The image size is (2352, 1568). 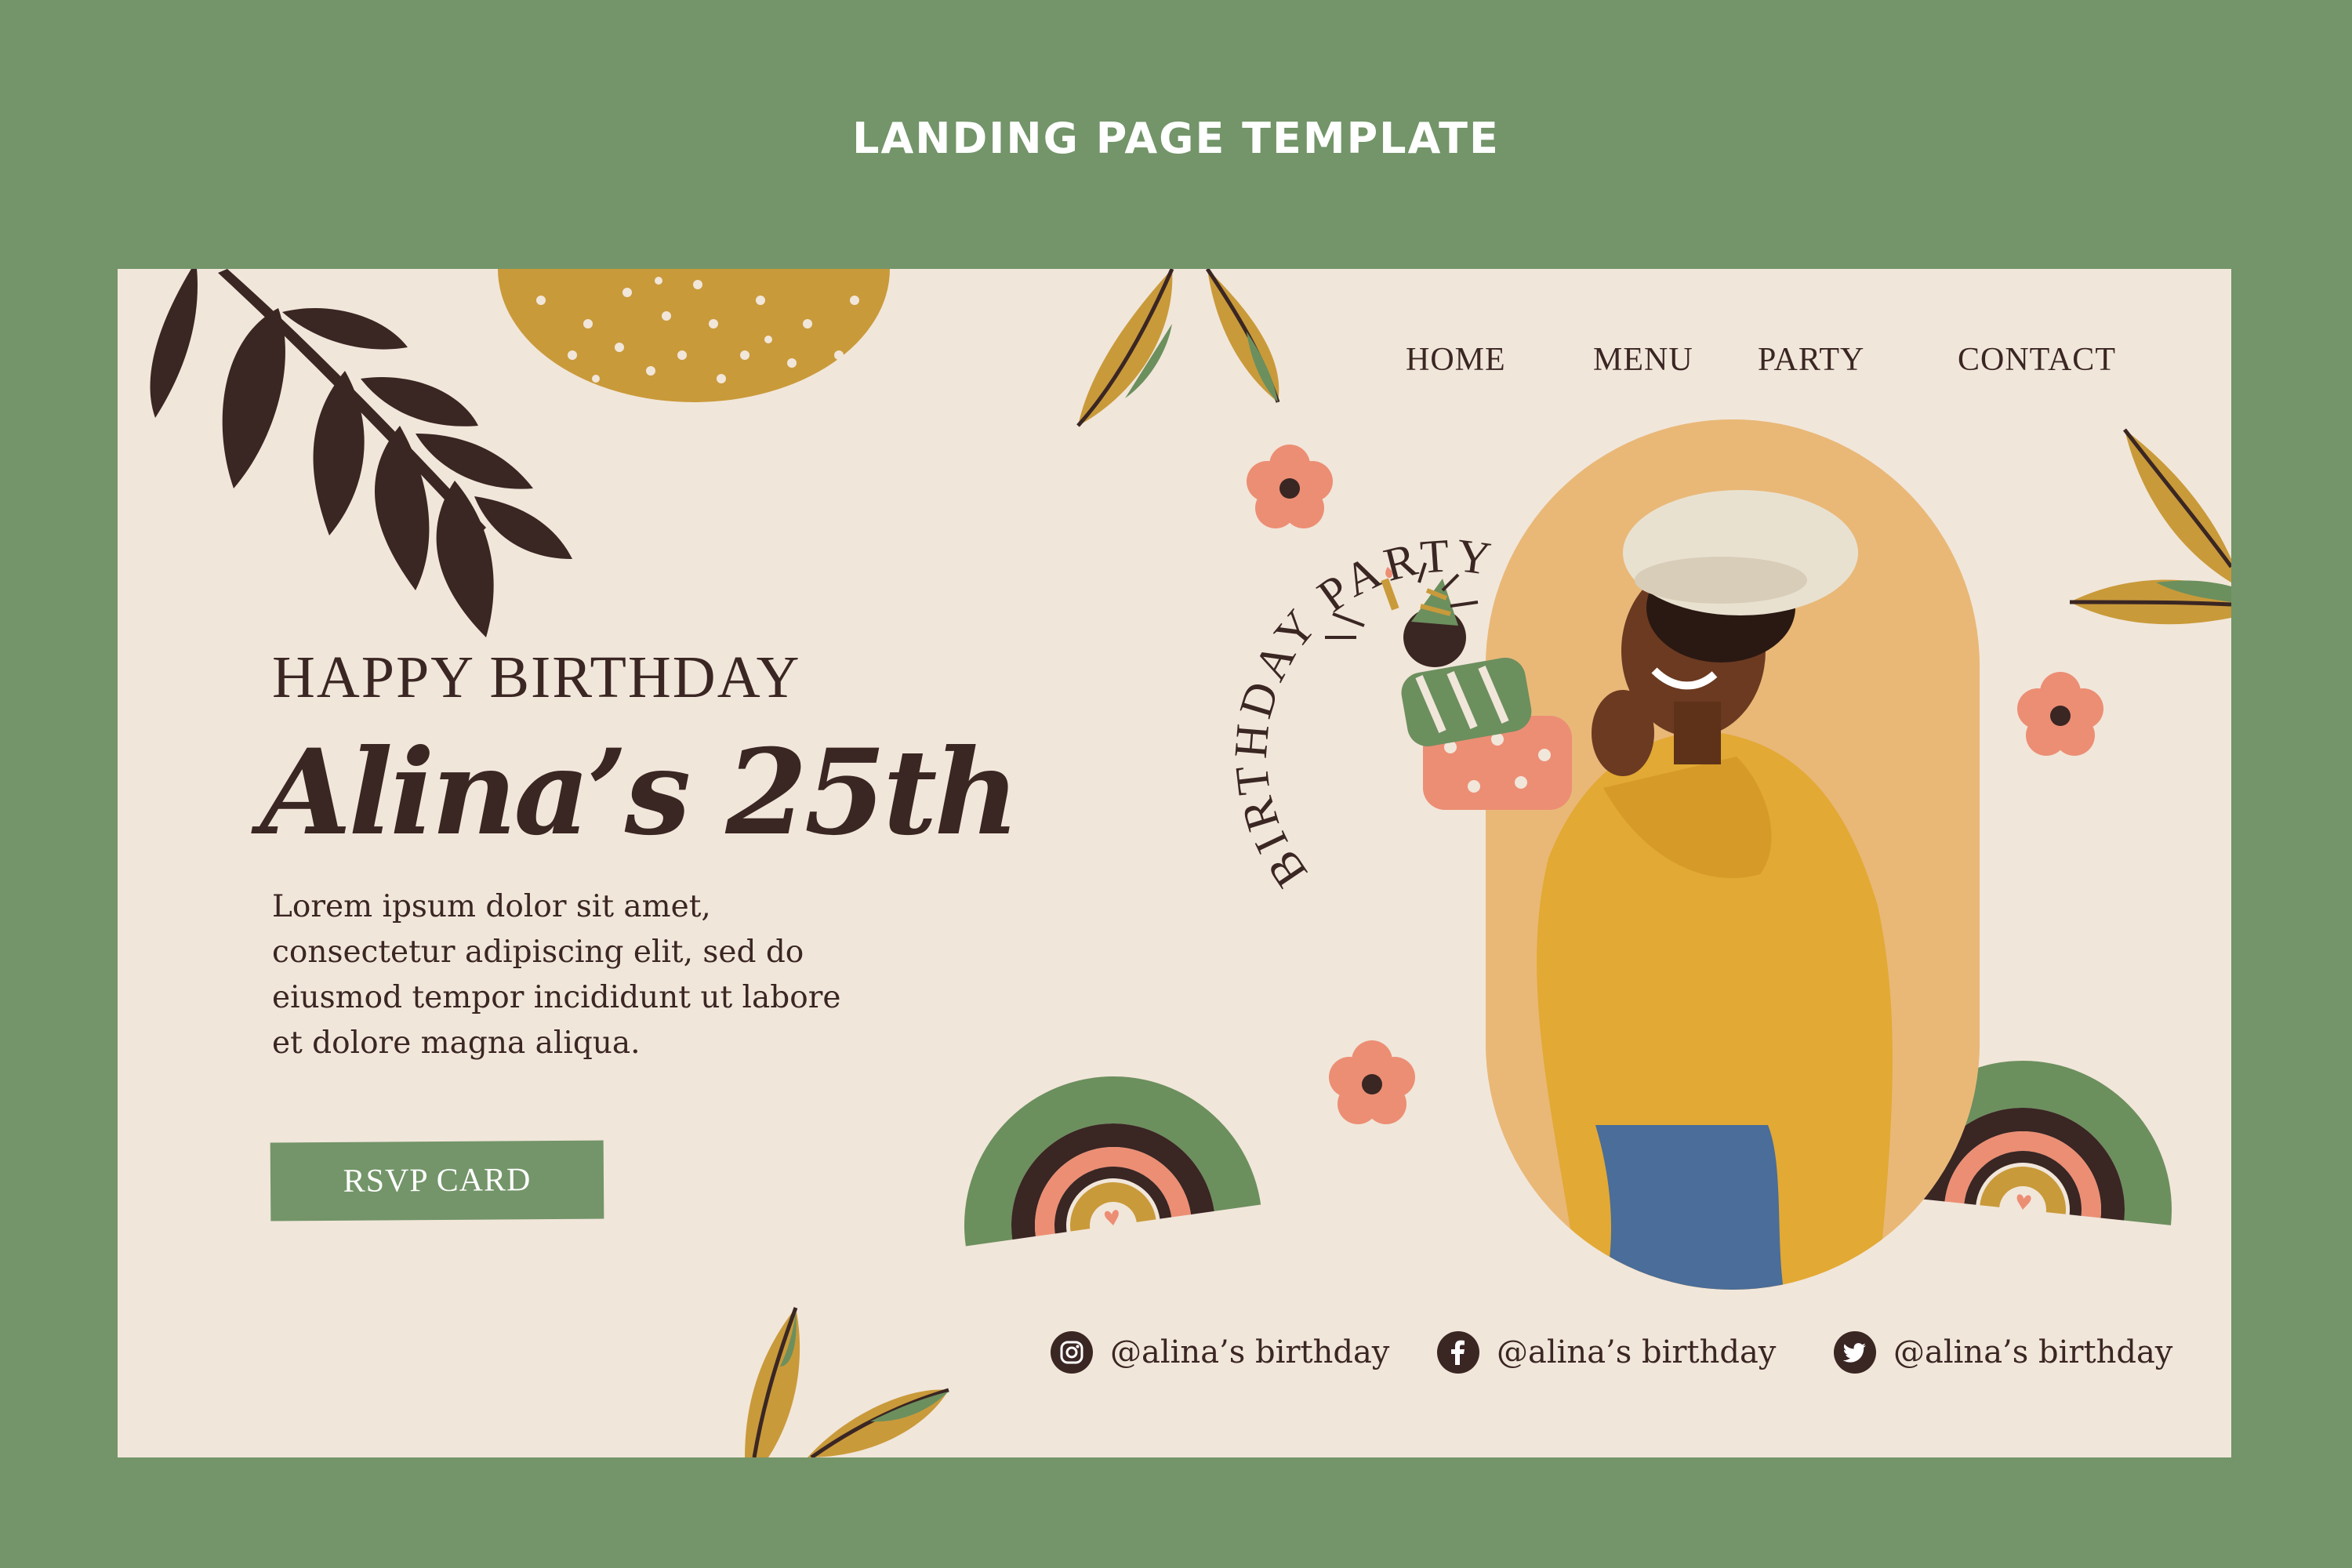 I want to click on twitter-handle: @alina’s birthday, so click(x=2033, y=1352).